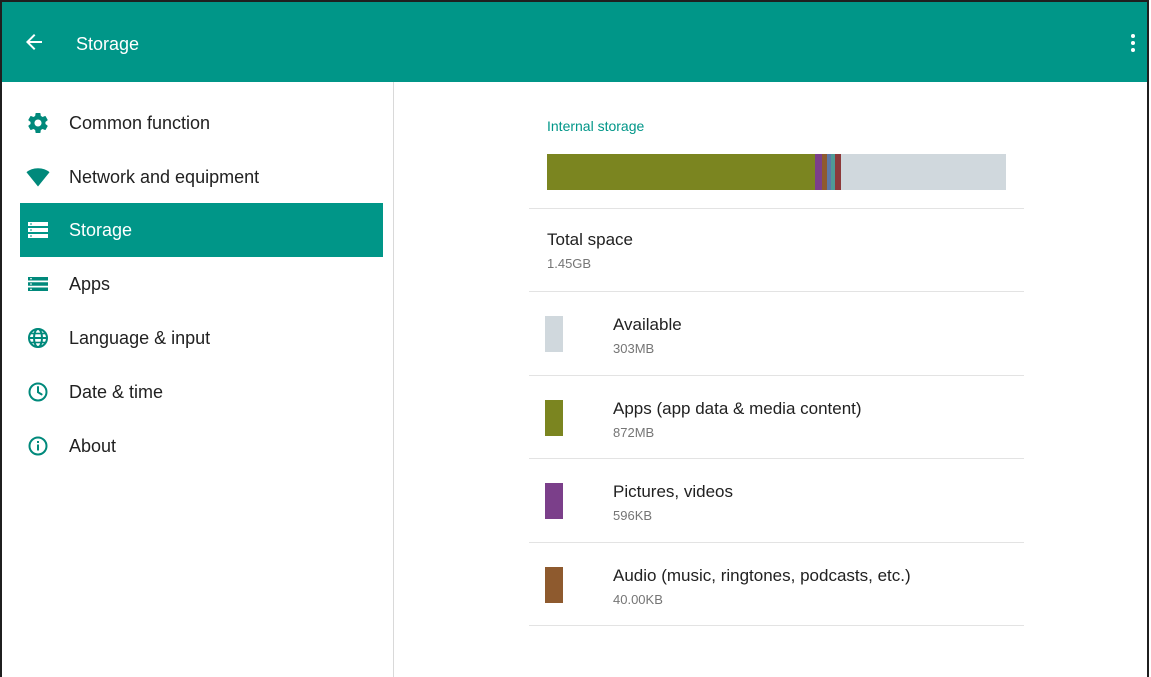 Image resolution: width=1151 pixels, height=677 pixels. What do you see at coordinates (140, 338) in the screenshot?
I see `sidebar-item-label: Language & input` at bounding box center [140, 338].